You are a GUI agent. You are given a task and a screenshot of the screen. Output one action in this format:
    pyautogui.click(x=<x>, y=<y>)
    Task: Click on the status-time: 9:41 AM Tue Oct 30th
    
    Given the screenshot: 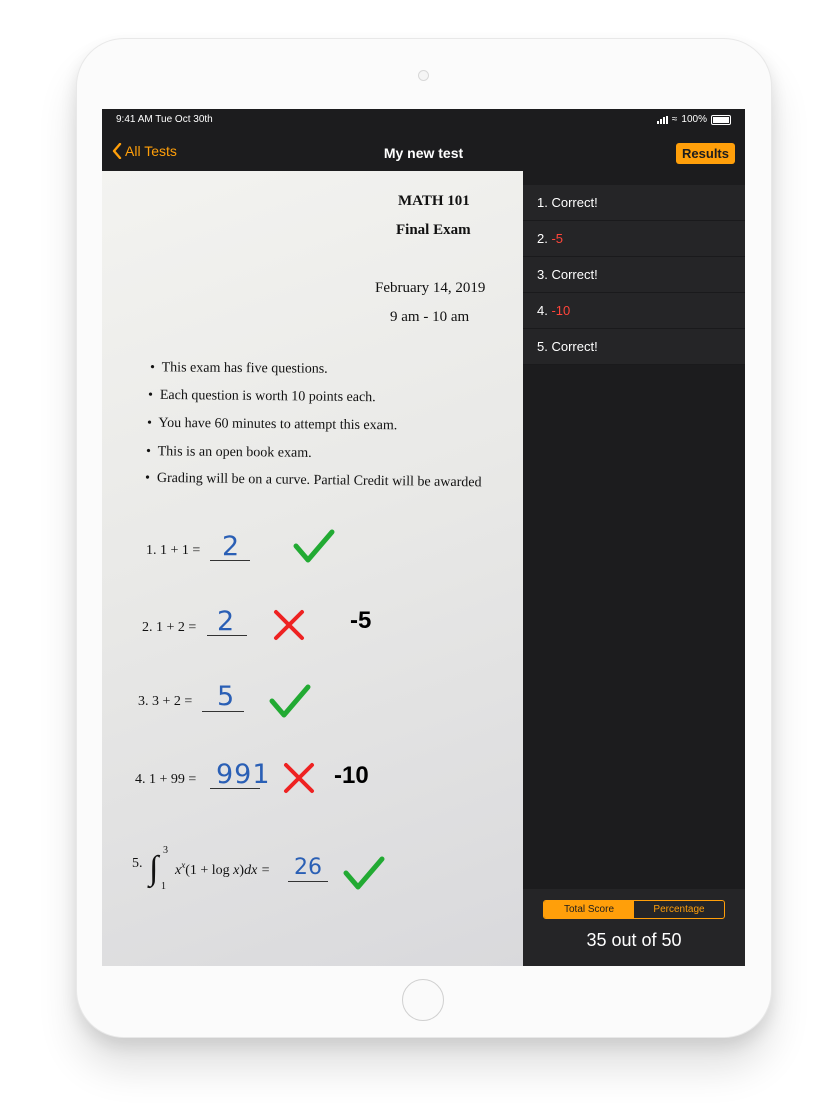 What is the action you would take?
    pyautogui.click(x=164, y=119)
    